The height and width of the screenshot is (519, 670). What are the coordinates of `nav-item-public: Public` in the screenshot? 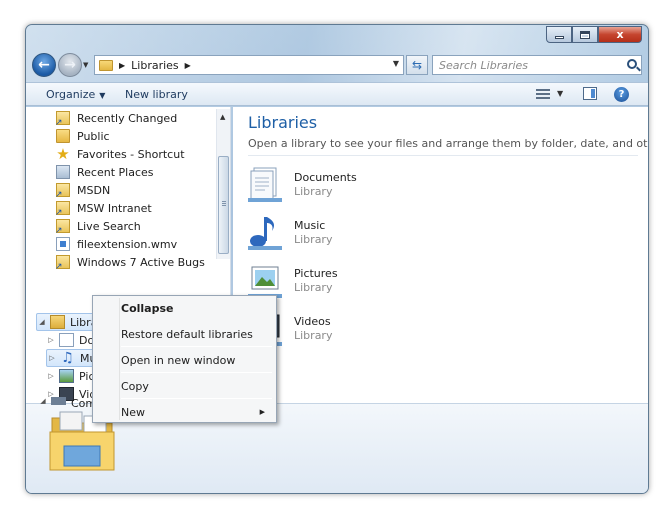 It's located at (83, 136).